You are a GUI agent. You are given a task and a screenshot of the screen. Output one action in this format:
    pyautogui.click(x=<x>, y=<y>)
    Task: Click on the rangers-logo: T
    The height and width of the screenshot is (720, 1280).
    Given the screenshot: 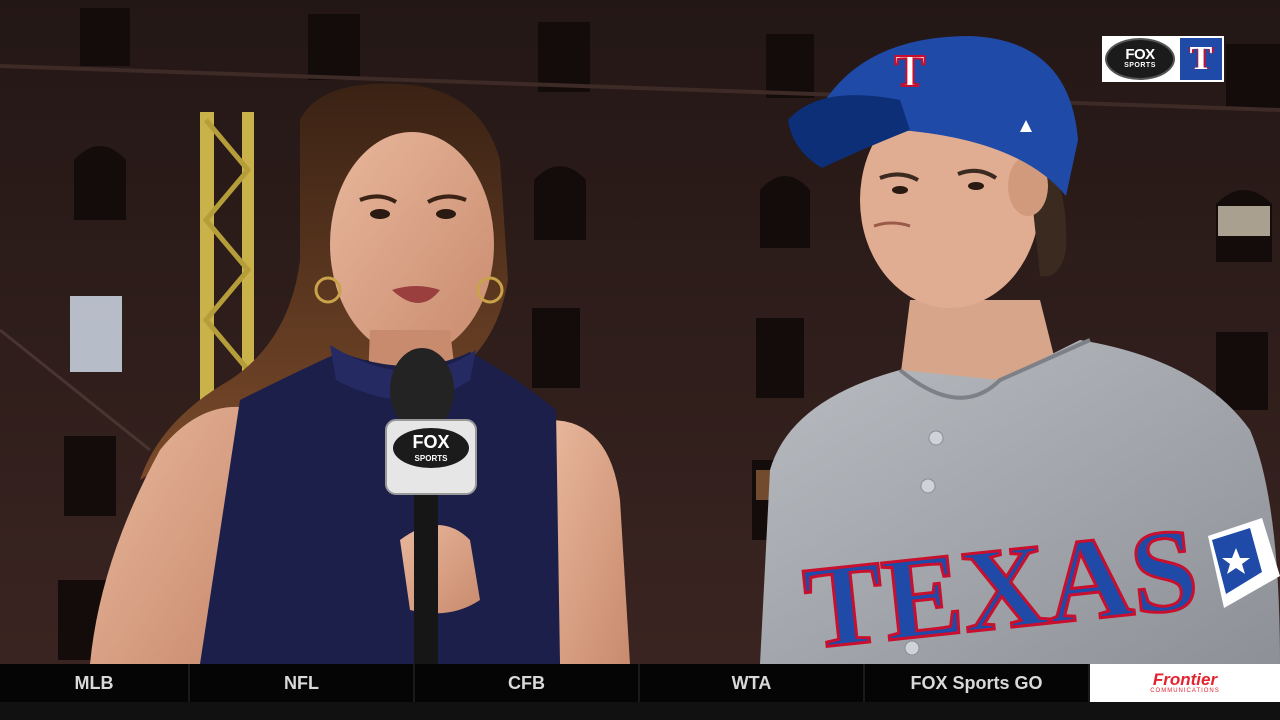 What is the action you would take?
    pyautogui.click(x=1201, y=59)
    